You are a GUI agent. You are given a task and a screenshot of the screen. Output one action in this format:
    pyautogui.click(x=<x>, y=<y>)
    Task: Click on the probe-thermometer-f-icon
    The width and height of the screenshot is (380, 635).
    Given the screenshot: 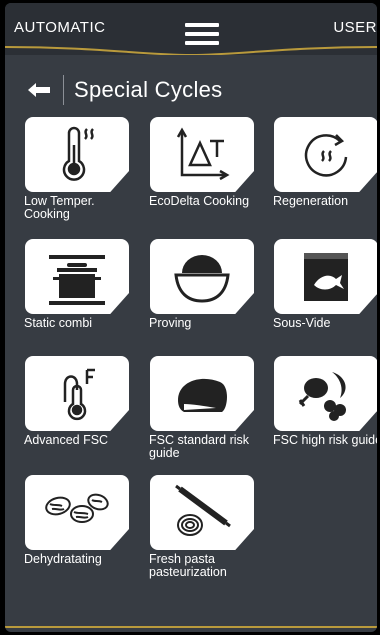 What is the action you would take?
    pyautogui.click(x=77, y=393)
    